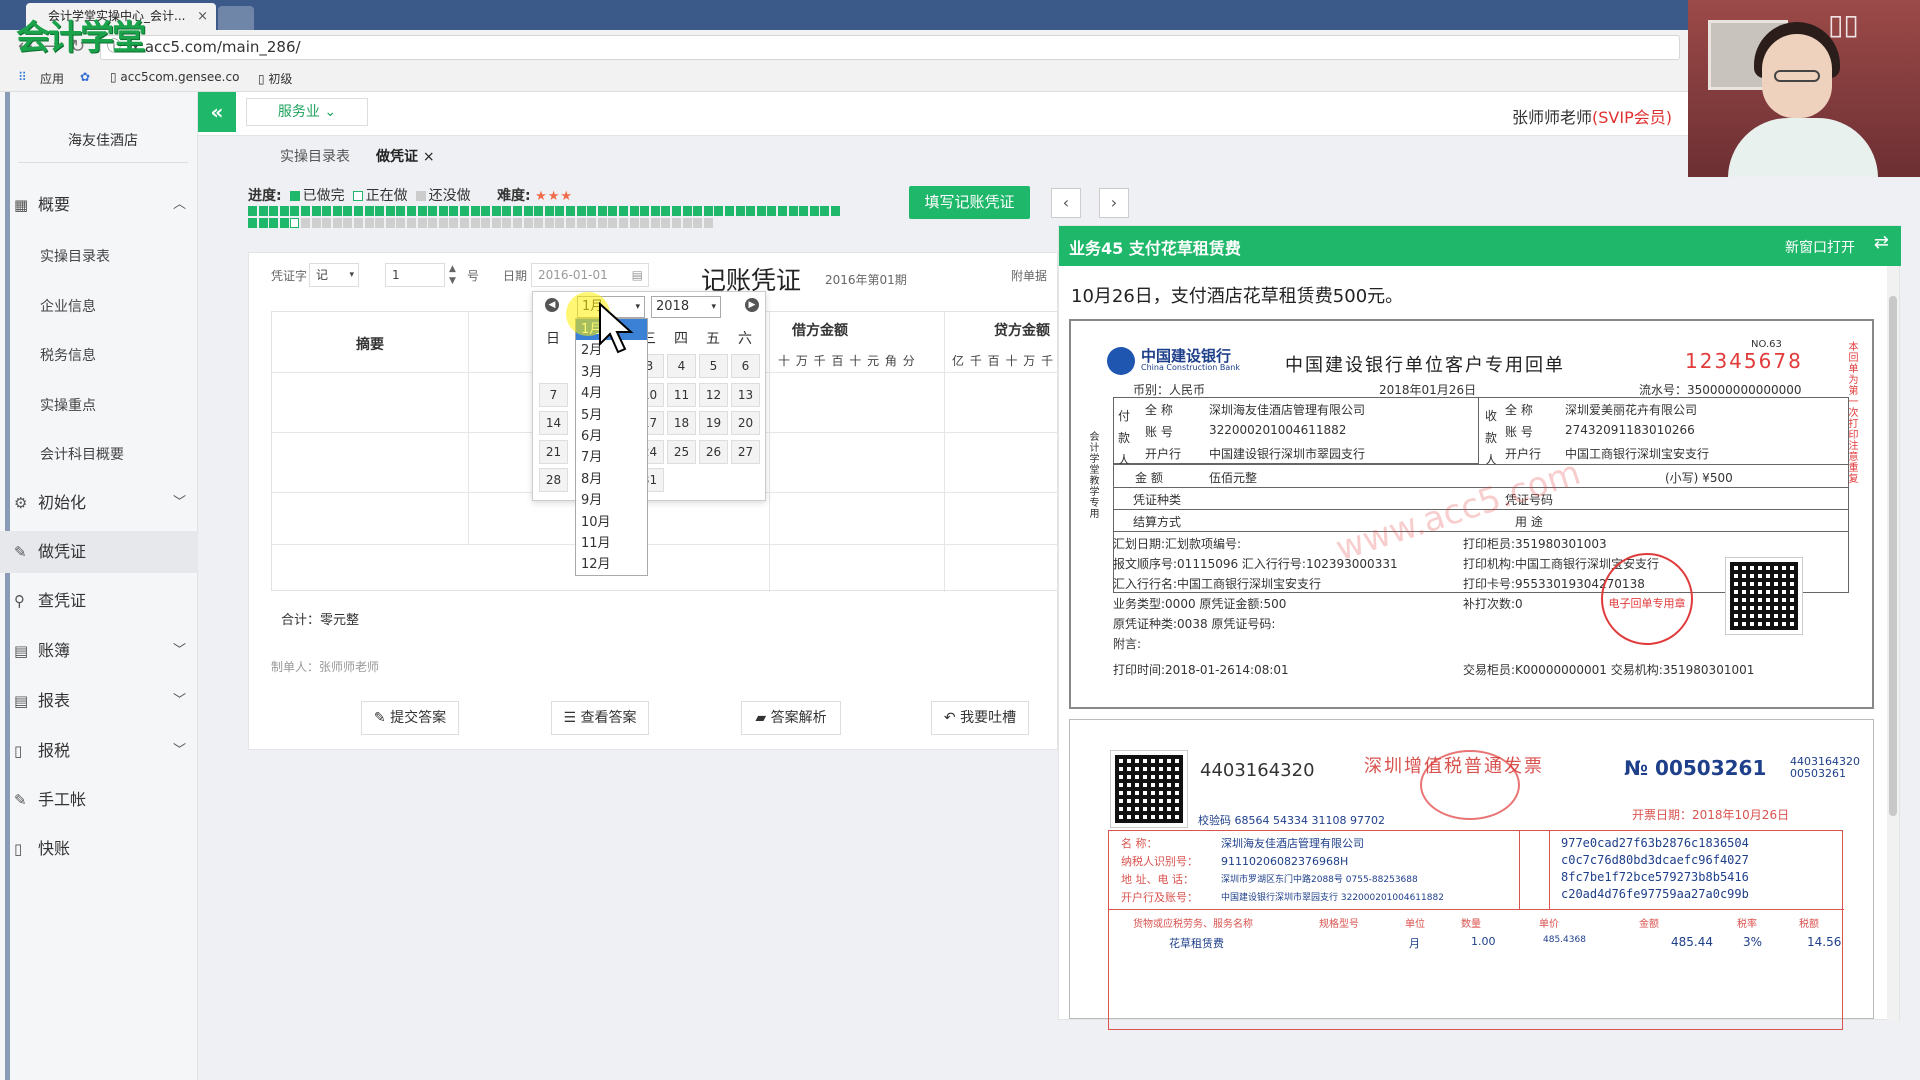  Describe the element at coordinates (611, 457) in the screenshot. I see `month-option: 7月` at that location.